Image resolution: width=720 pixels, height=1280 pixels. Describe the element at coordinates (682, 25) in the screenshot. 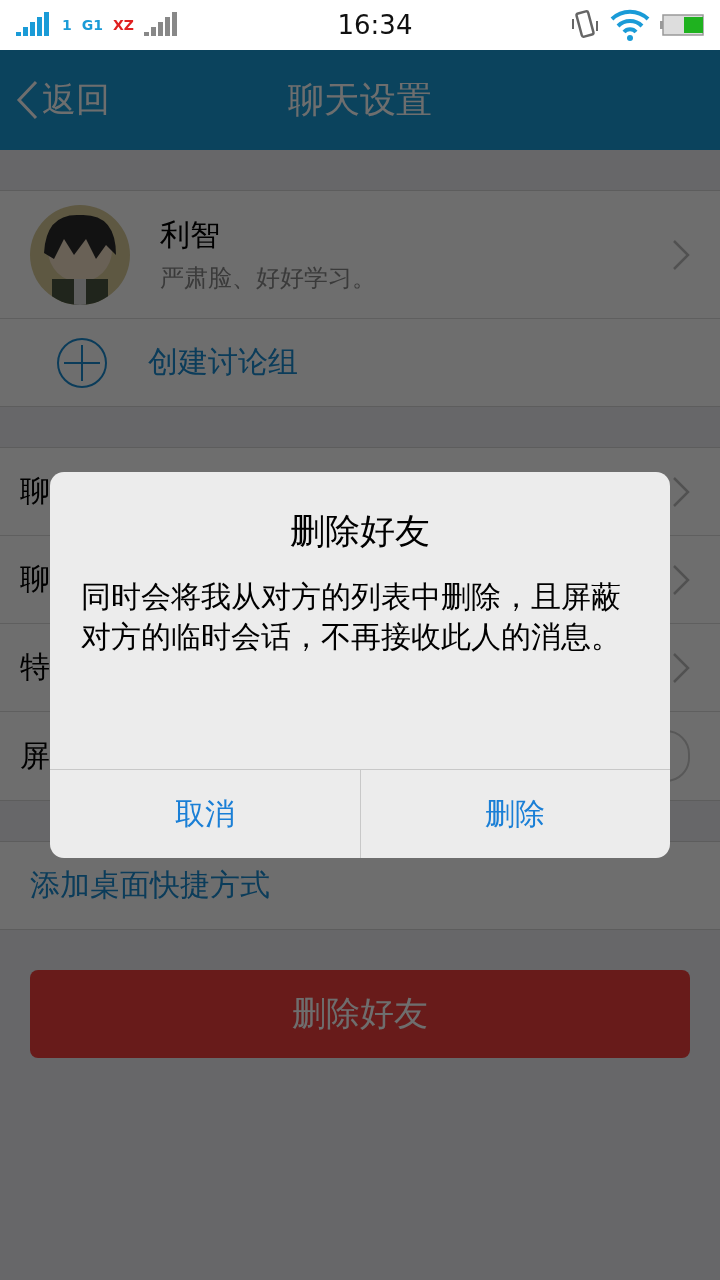

I see `battery-icon` at that location.